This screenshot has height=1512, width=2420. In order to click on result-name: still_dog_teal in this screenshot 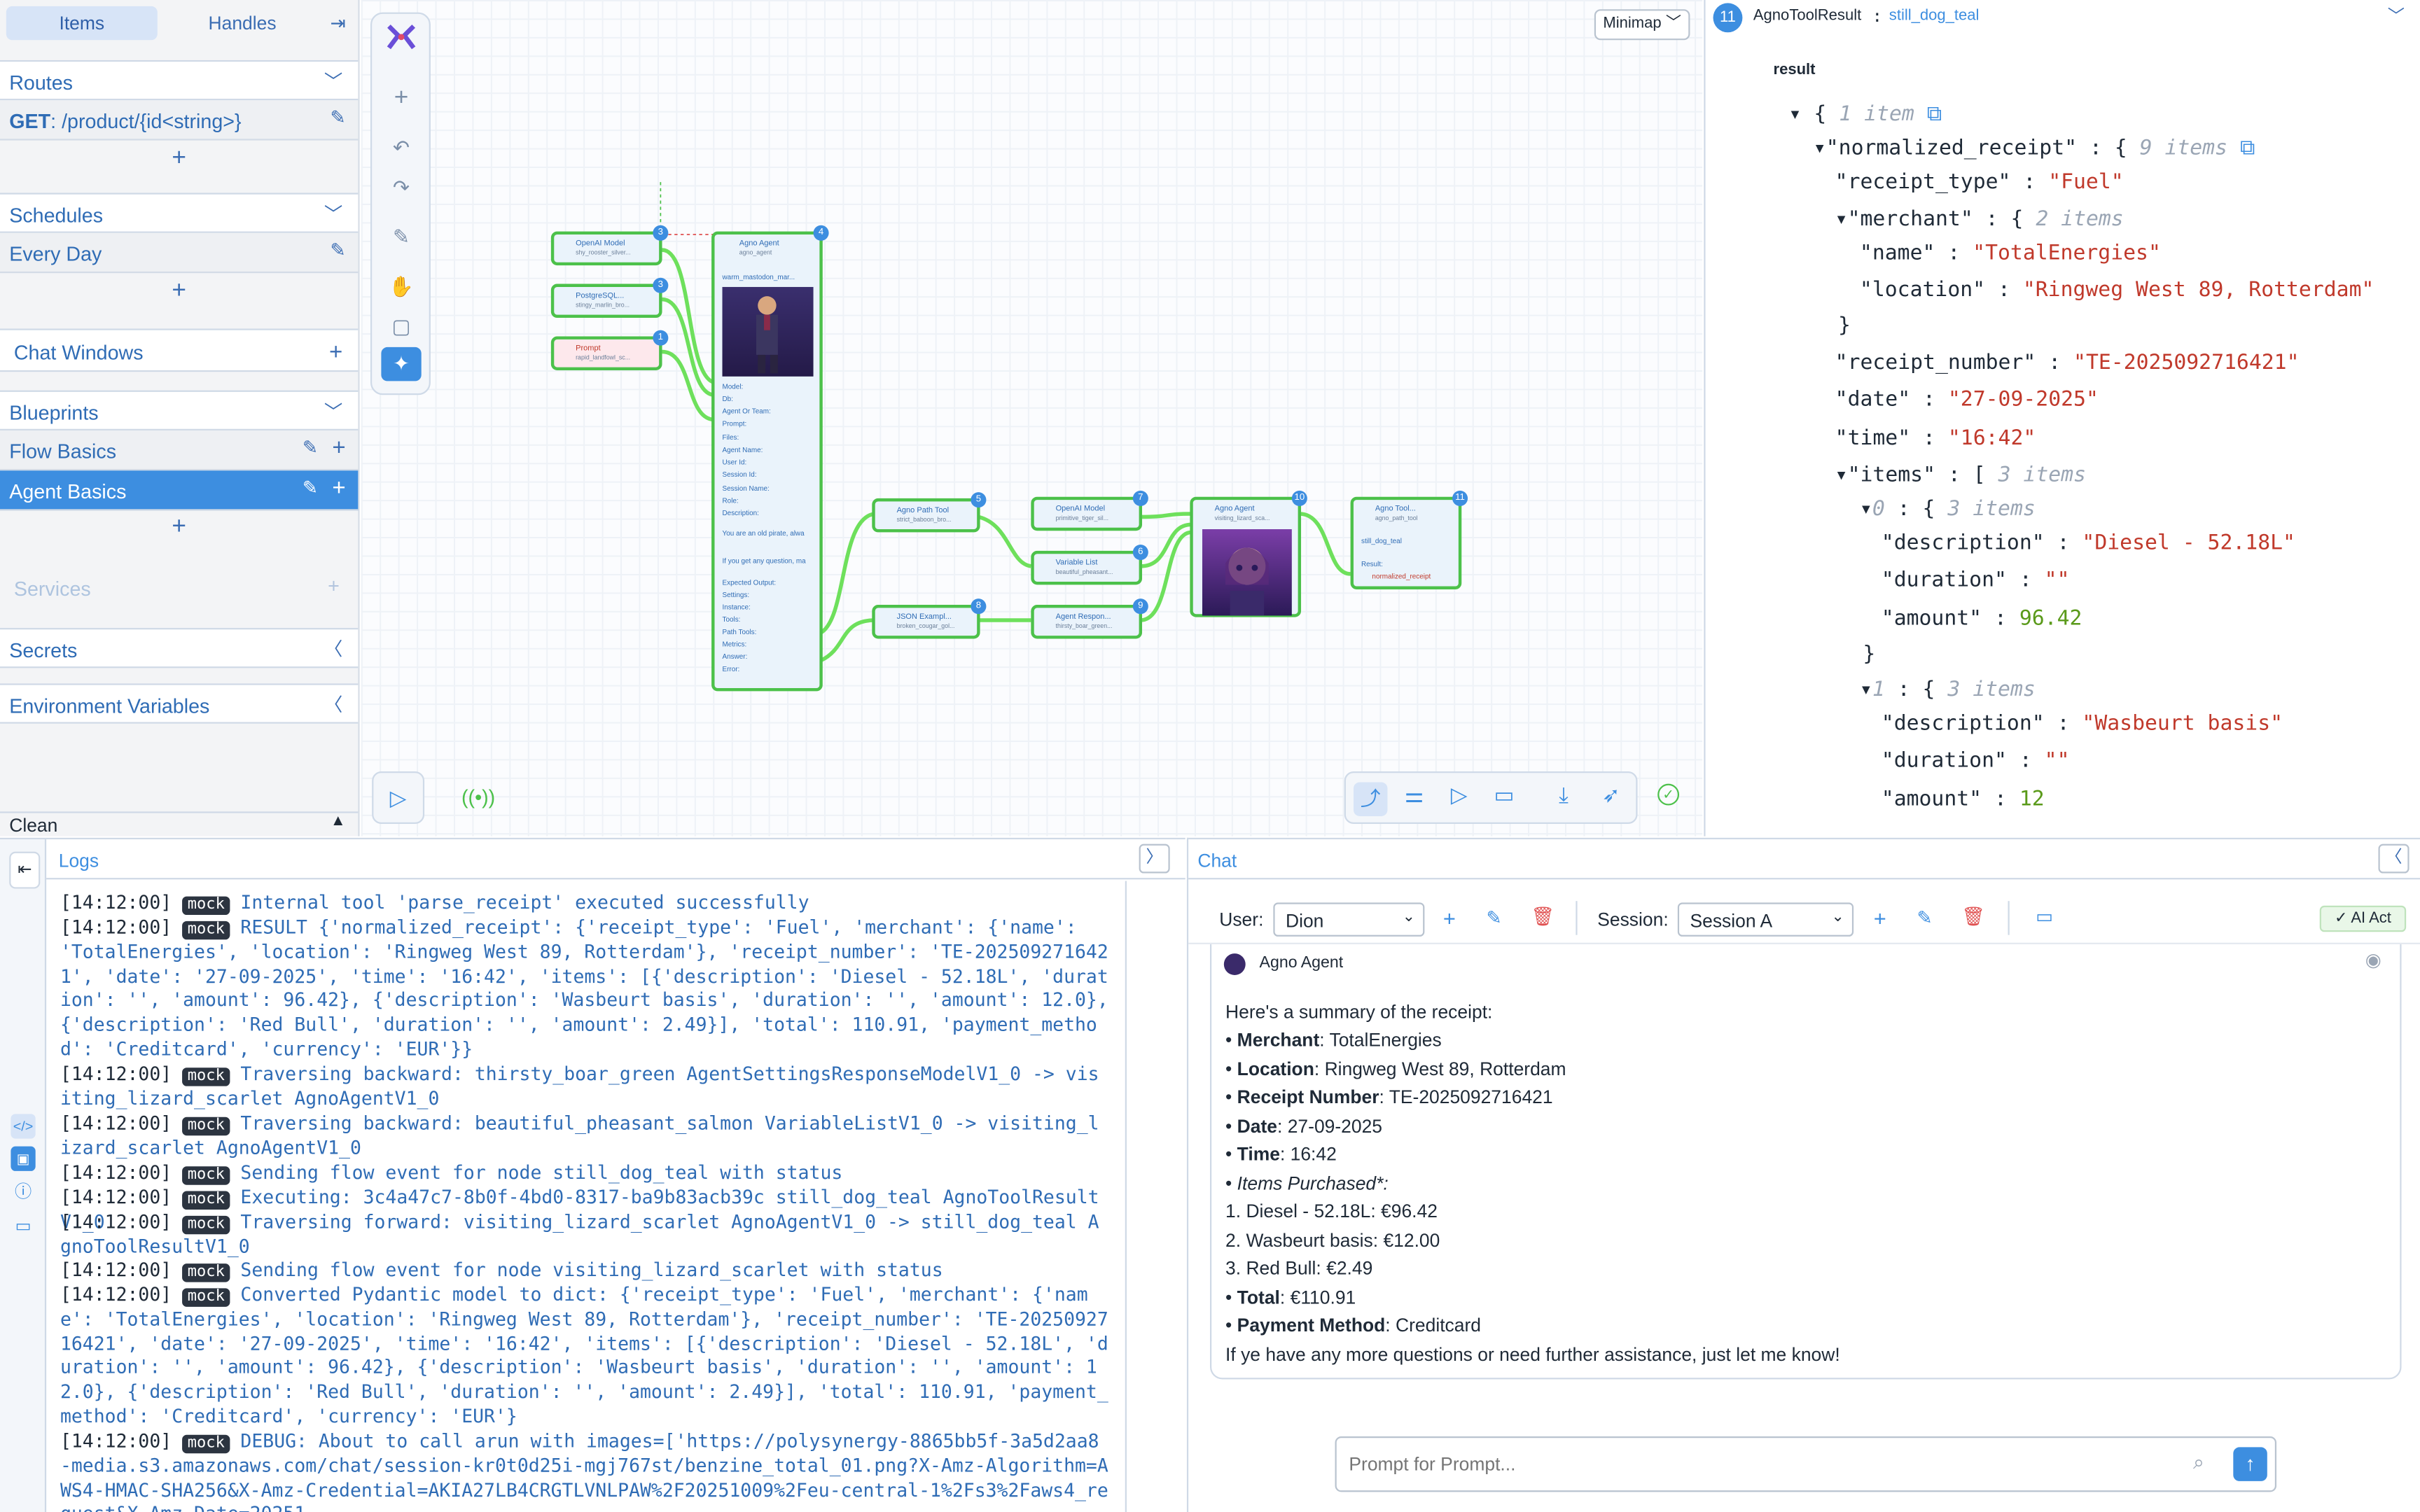, I will do `click(1935, 16)`.